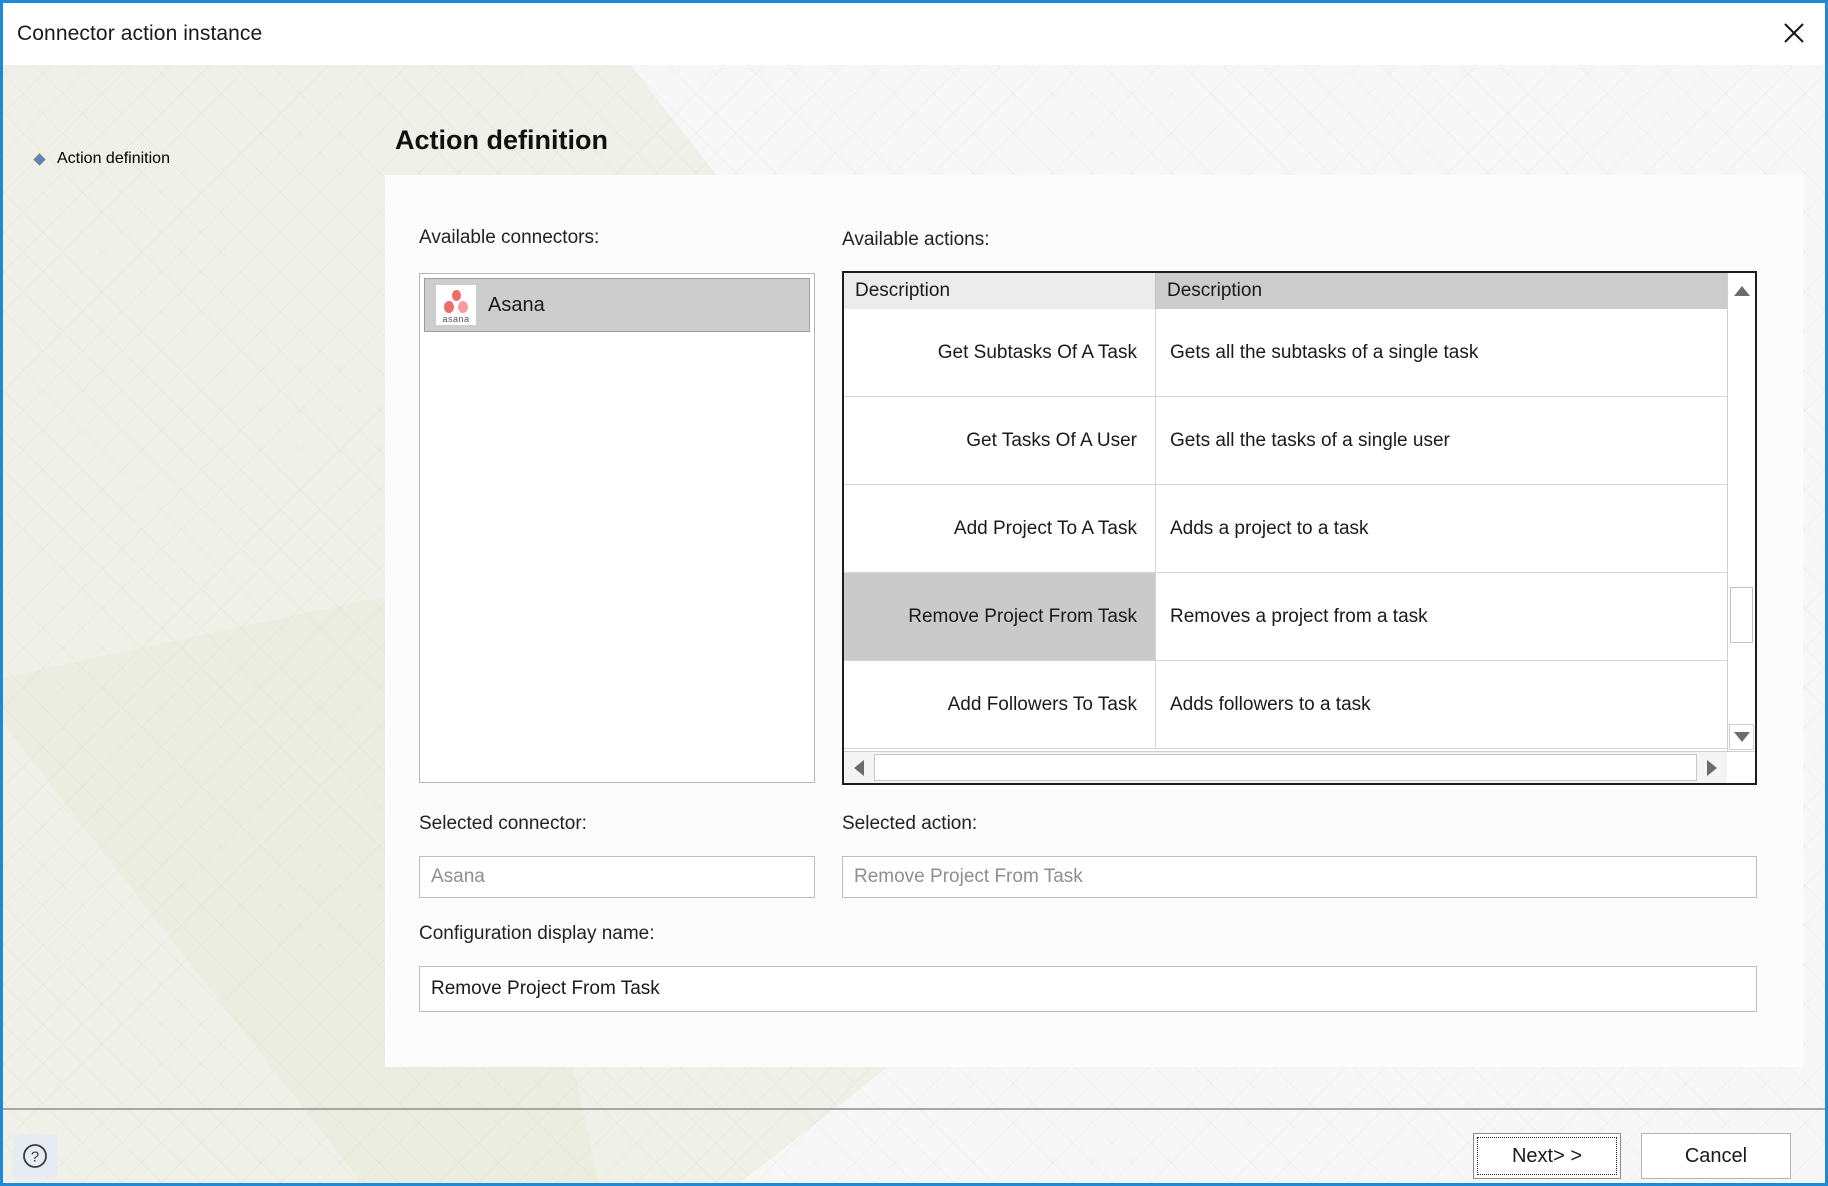  I want to click on horizontal-scrollbar-track, so click(1285, 767).